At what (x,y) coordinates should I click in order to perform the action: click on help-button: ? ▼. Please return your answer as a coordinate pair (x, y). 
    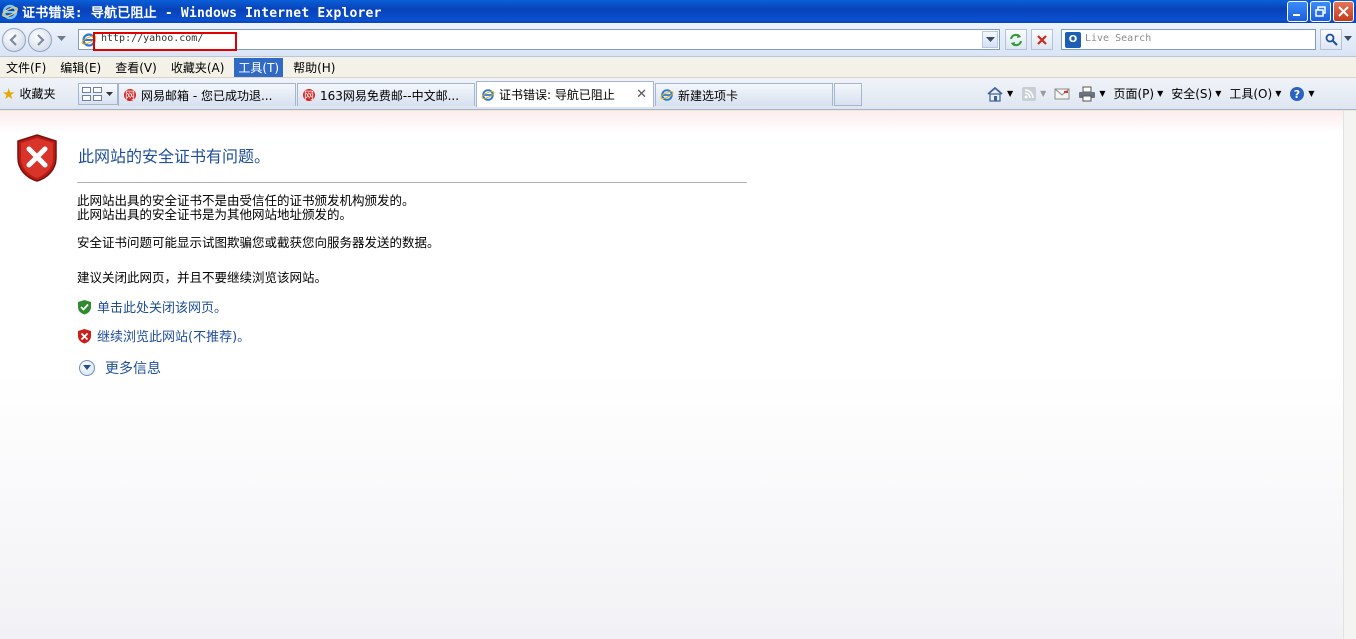
    Looking at the image, I should click on (1302, 94).